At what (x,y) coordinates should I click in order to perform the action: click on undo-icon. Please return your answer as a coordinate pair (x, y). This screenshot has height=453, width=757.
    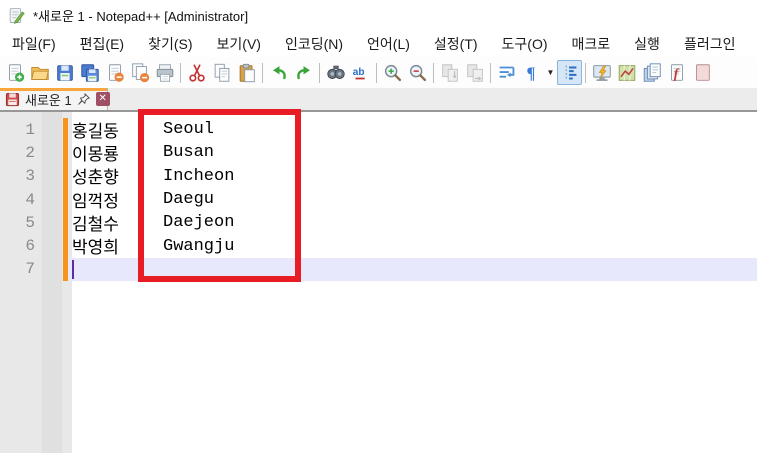
    Looking at the image, I should click on (278, 72).